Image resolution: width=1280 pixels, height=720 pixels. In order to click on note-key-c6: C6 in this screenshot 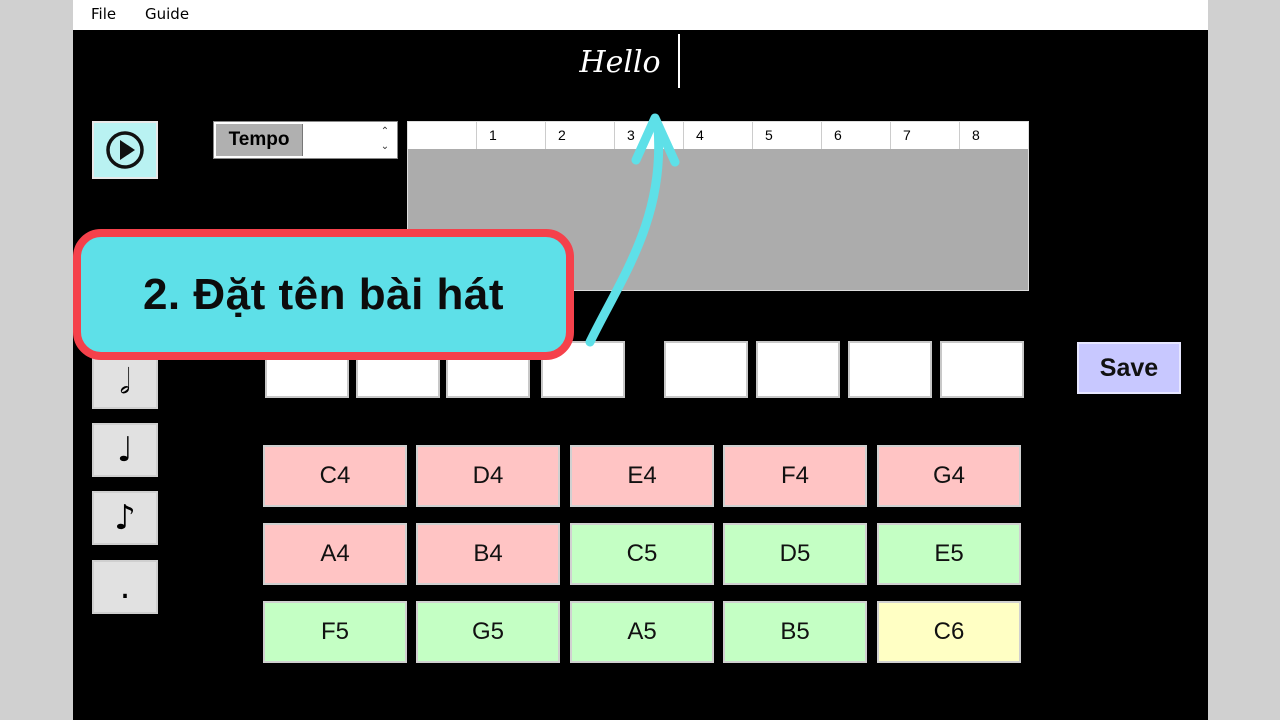, I will do `click(949, 632)`.